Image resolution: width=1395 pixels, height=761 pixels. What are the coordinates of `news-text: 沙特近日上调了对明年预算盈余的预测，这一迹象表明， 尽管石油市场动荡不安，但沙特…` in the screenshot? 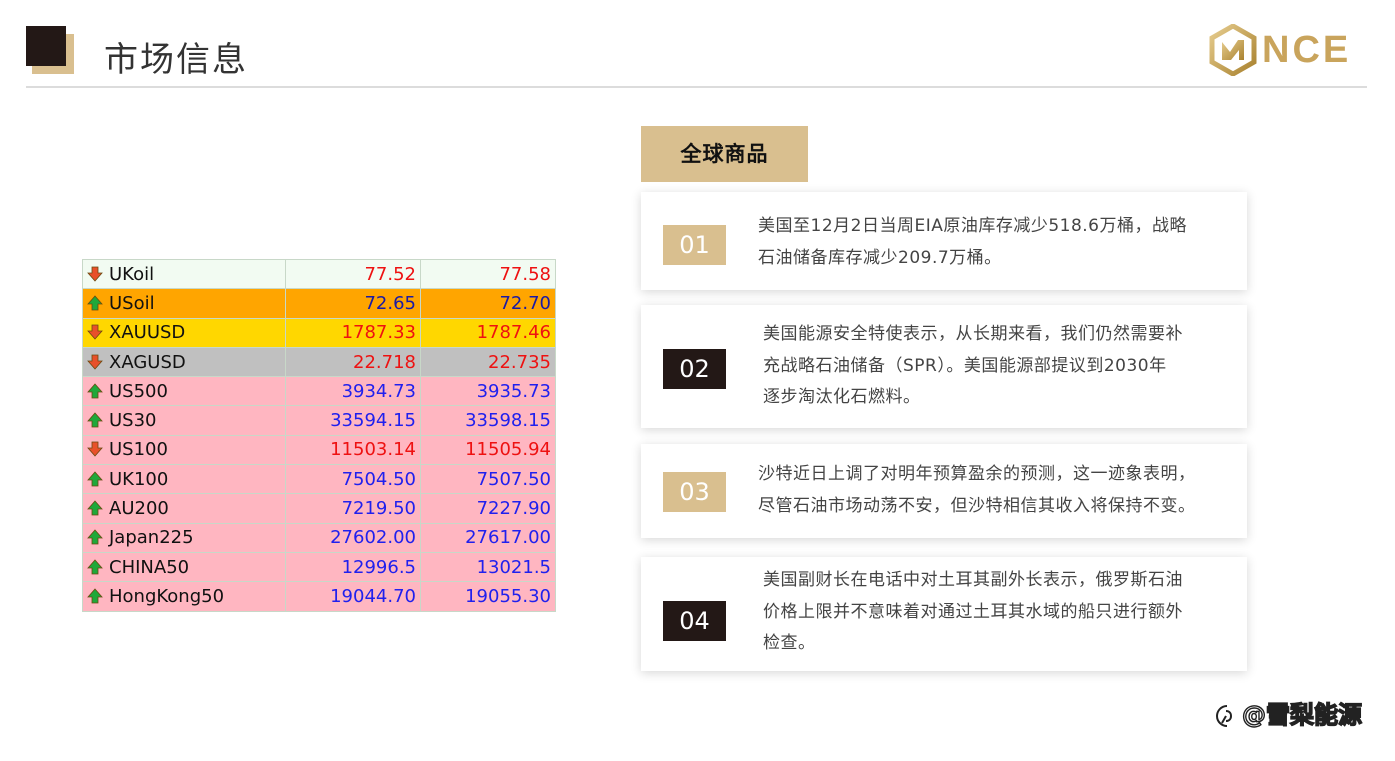 It's located at (993, 490).